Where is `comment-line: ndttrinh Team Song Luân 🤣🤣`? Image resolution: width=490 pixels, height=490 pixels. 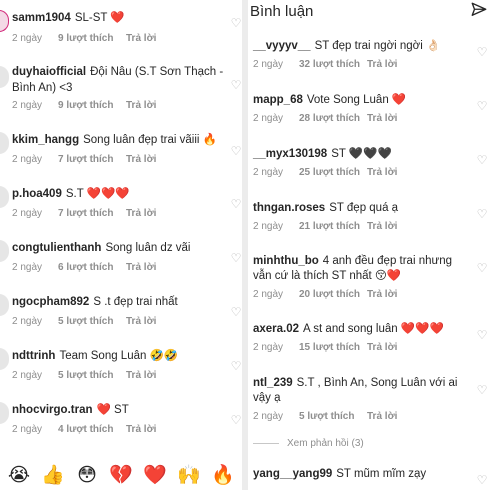
comment-line: ndttrinh Team Song Luân 🤣🤣 is located at coordinates (95, 356).